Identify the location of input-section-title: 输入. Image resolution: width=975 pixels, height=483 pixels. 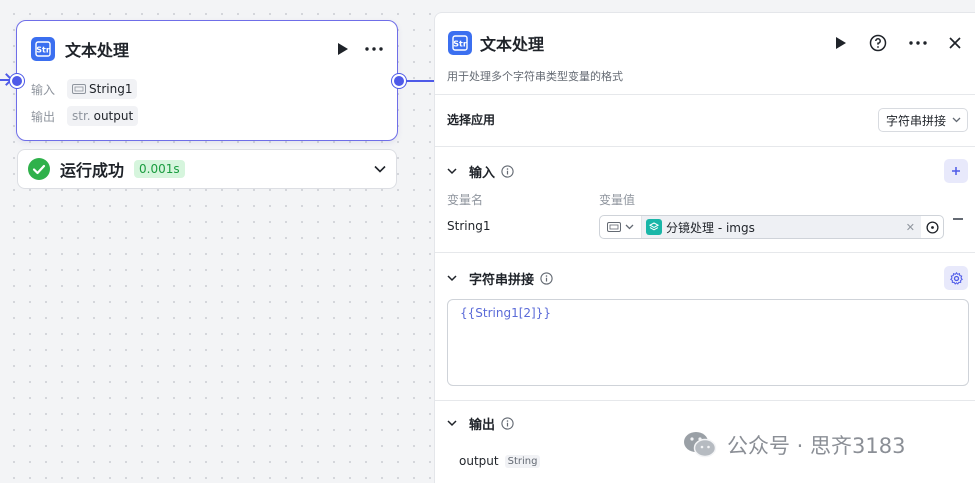
(482, 173).